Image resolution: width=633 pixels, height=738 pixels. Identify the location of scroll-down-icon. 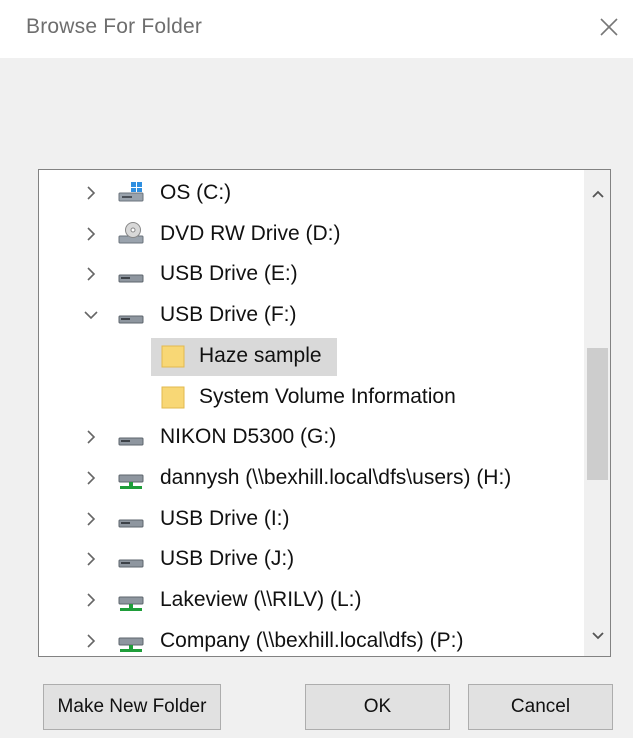
(598, 635).